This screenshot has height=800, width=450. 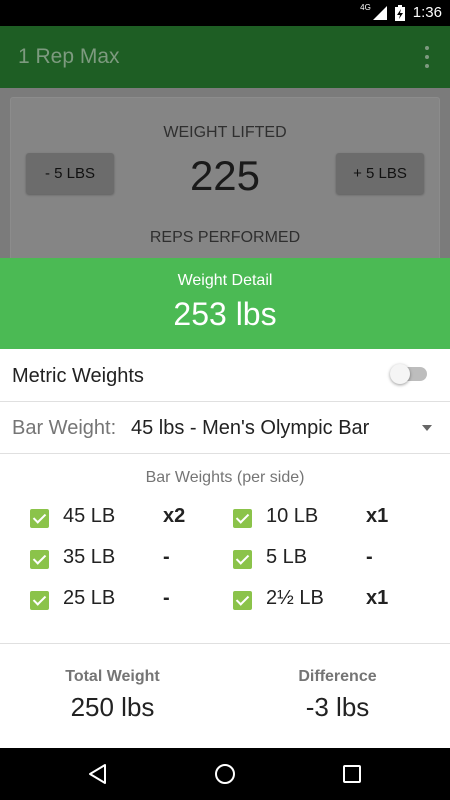 I want to click on metric-weights-label: Metric Weights, so click(x=78, y=376).